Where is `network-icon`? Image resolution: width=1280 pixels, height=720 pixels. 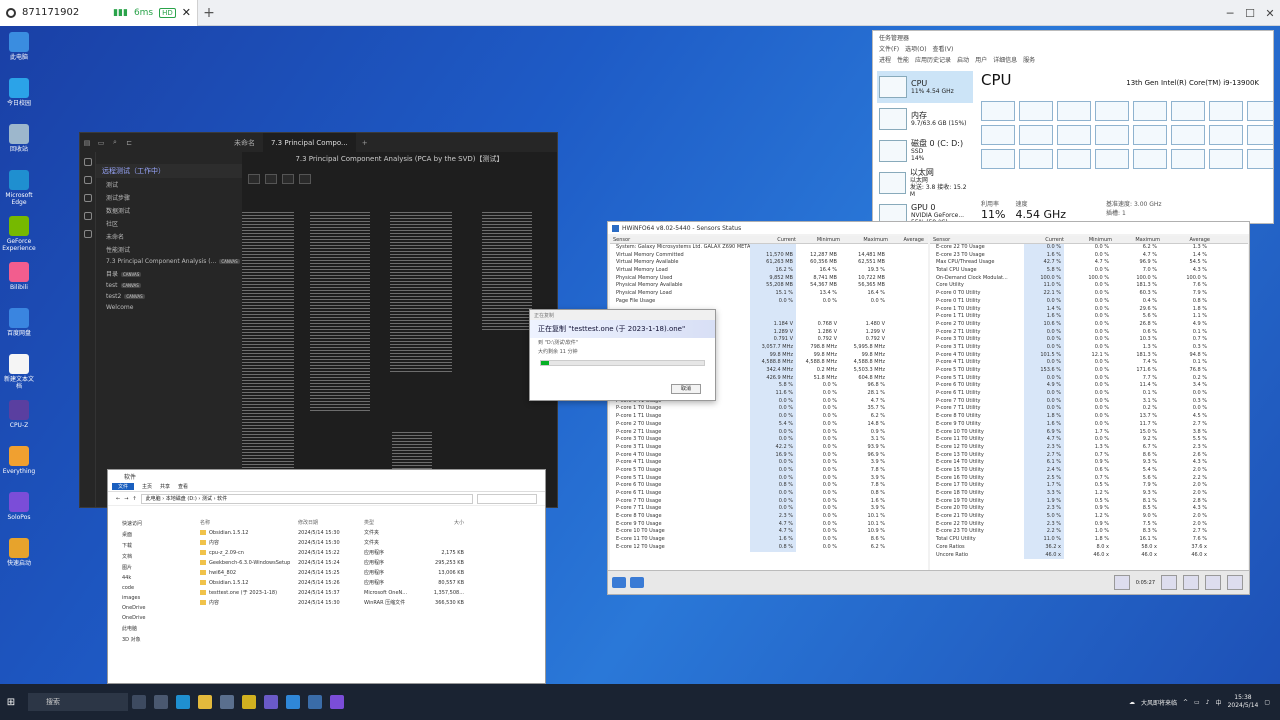
network-icon is located at coordinates (1121, 582).